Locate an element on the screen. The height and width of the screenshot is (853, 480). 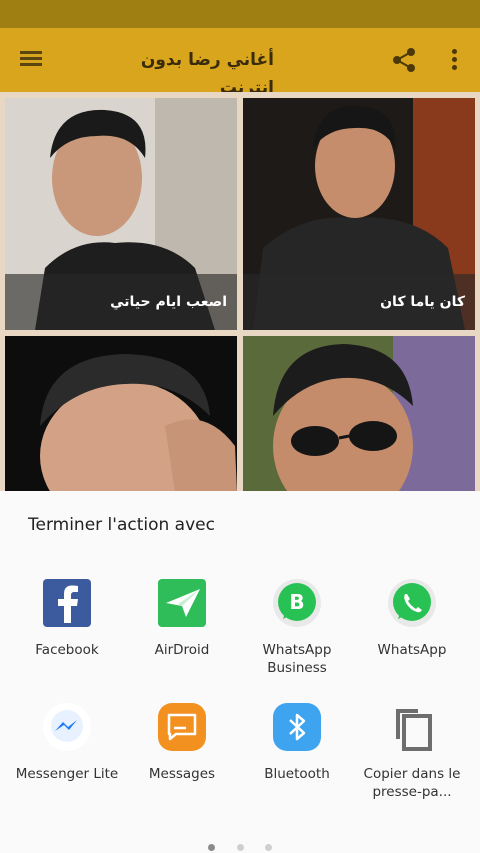
copy-clipboard-icon is located at coordinates (414, 730).